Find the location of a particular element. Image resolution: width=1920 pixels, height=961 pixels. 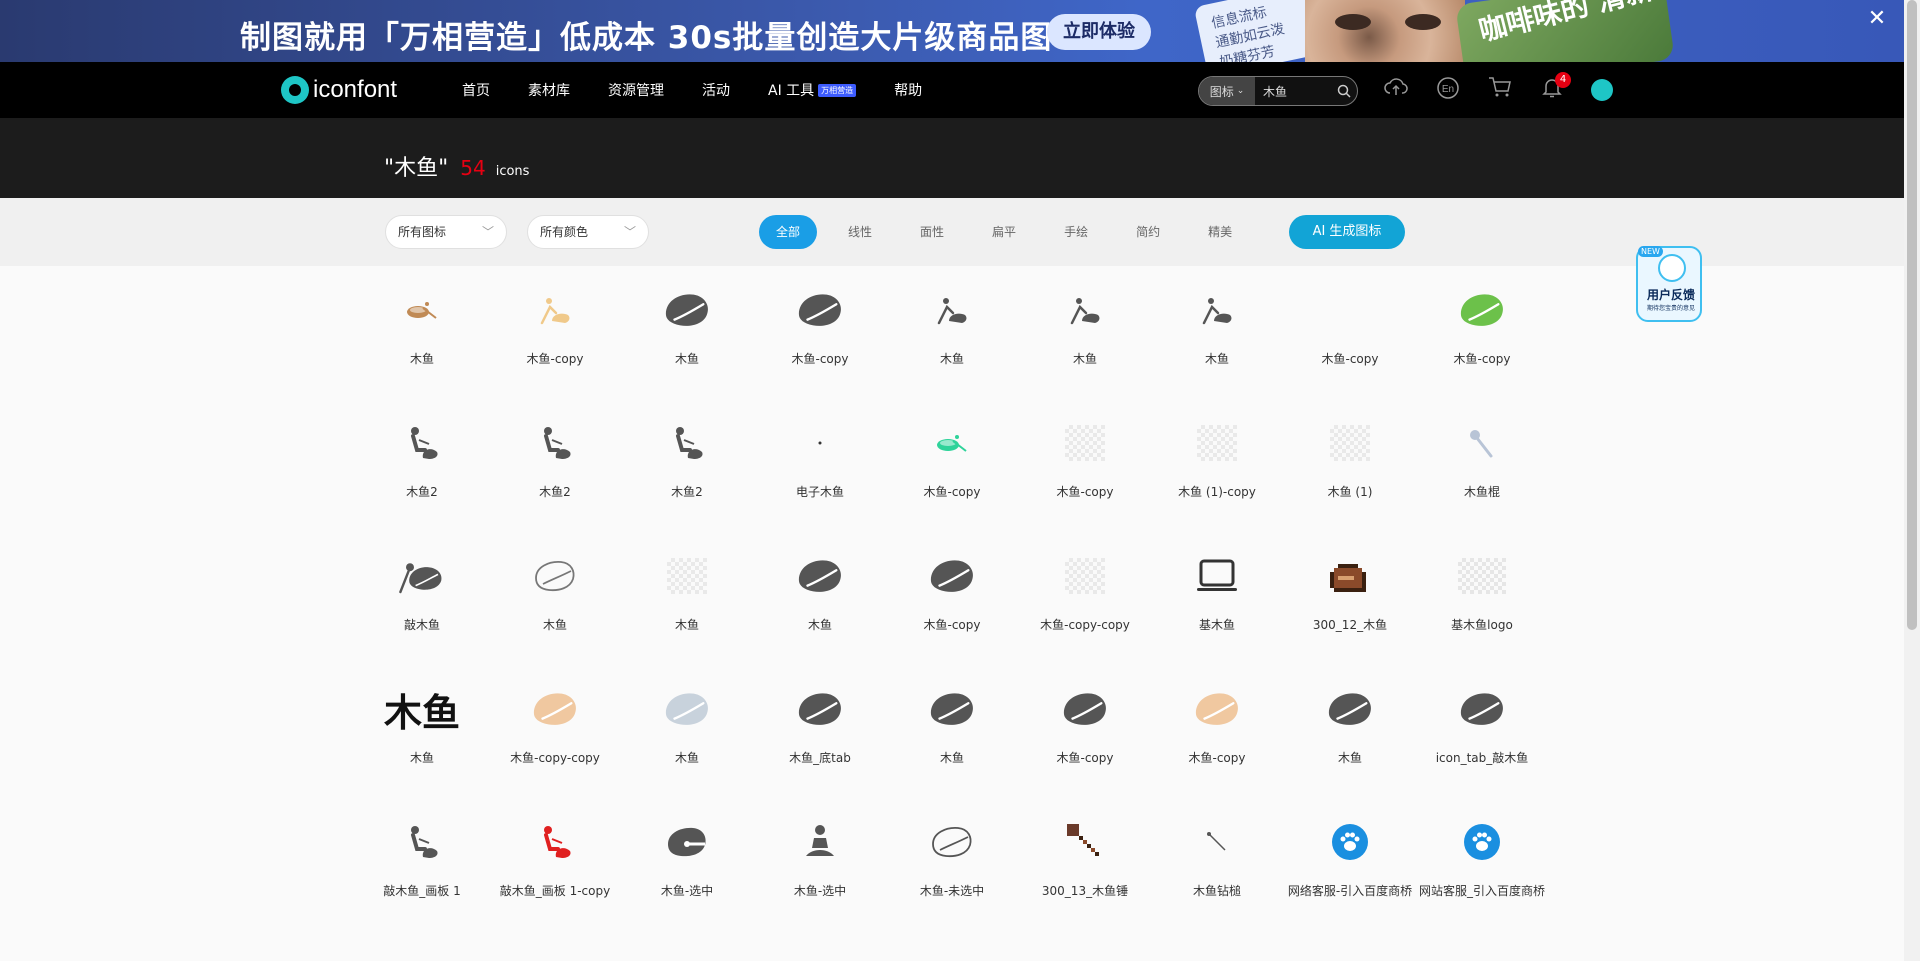

icon-card: 300_12_木鱼 is located at coordinates (1350, 591).